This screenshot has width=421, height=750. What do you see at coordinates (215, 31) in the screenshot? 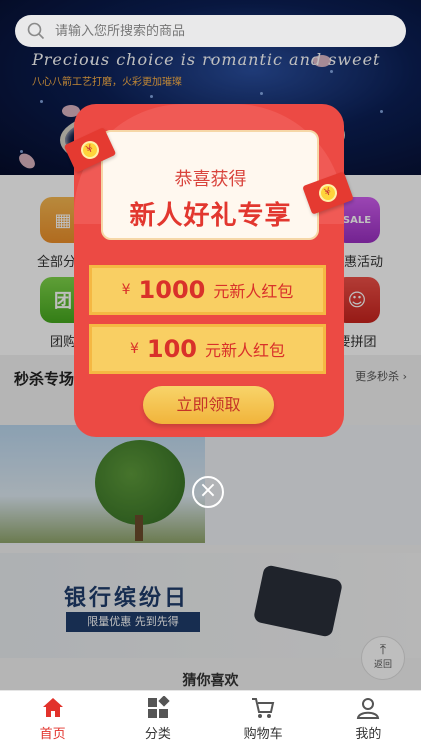
I see `search-input` at bounding box center [215, 31].